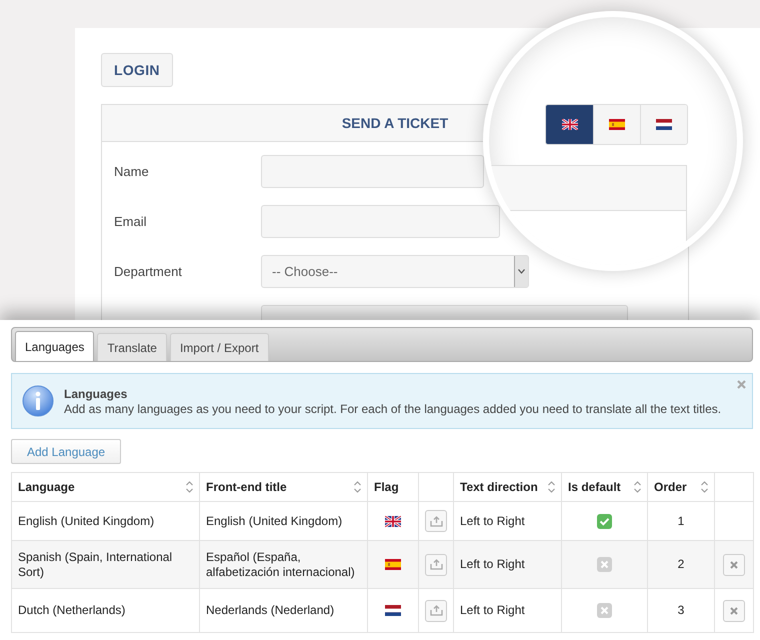  I want to click on table-cell: 1, so click(681, 521).